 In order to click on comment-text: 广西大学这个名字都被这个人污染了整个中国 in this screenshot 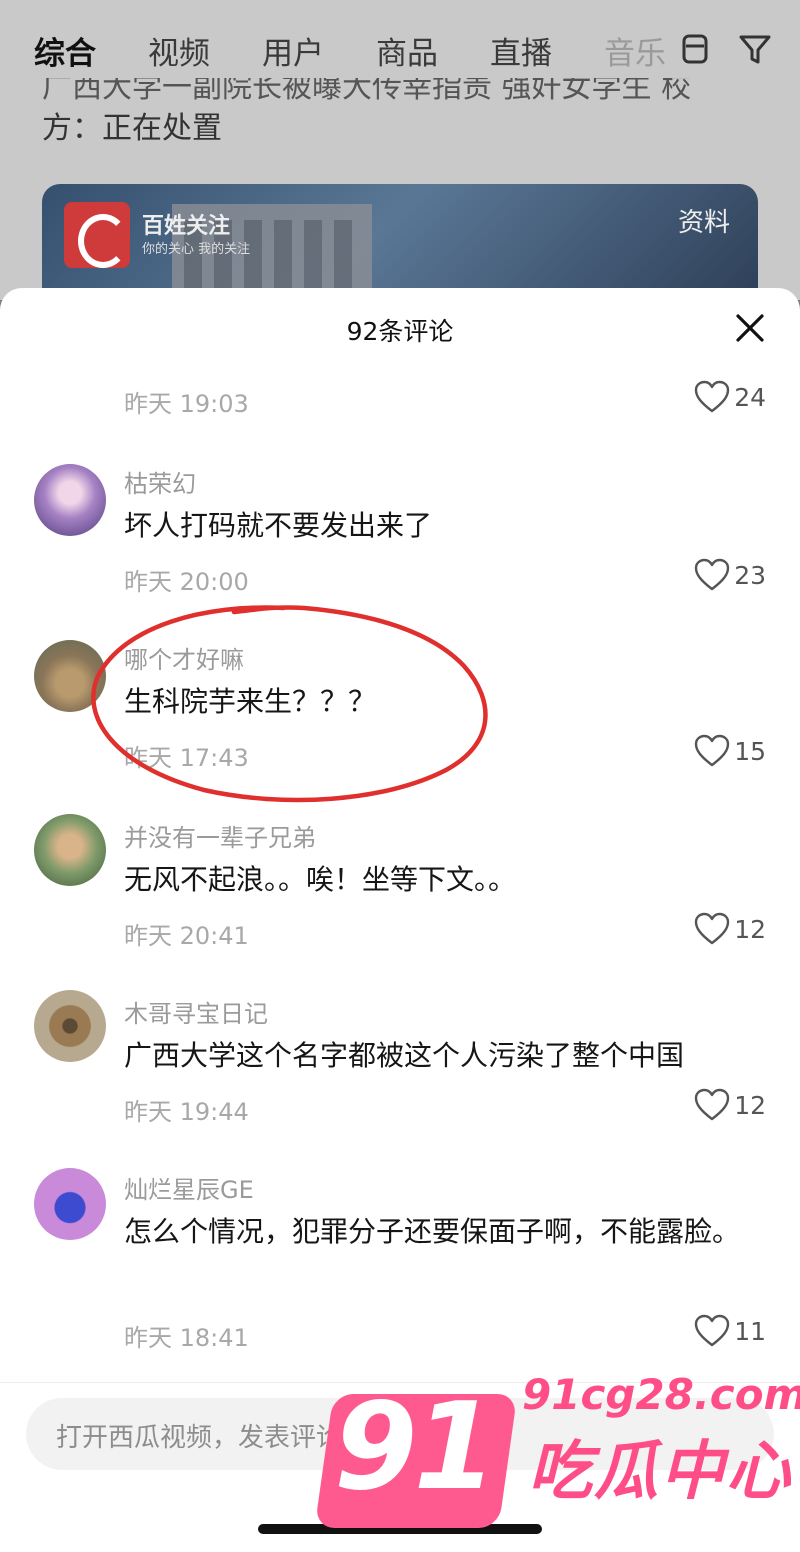, I will do `click(404, 1055)`.